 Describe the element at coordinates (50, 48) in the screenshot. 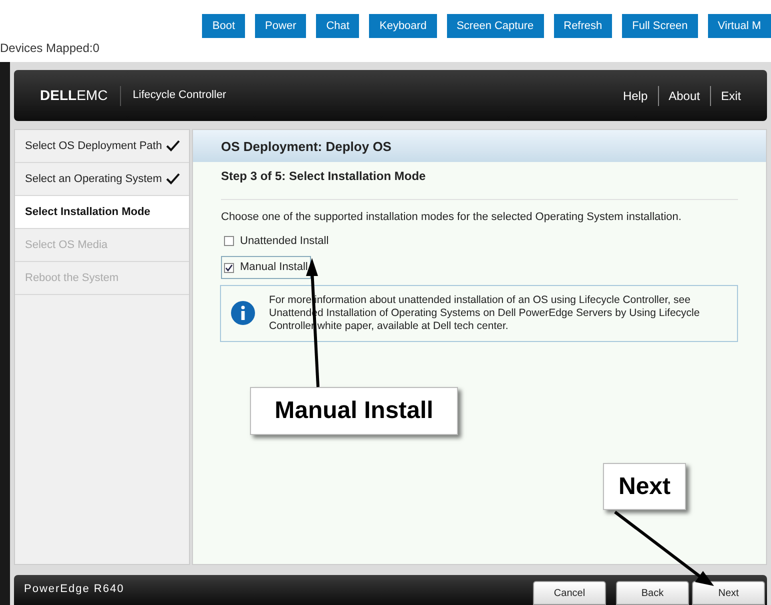

I see `devices-mapped-label: Devices Mapped:0` at that location.